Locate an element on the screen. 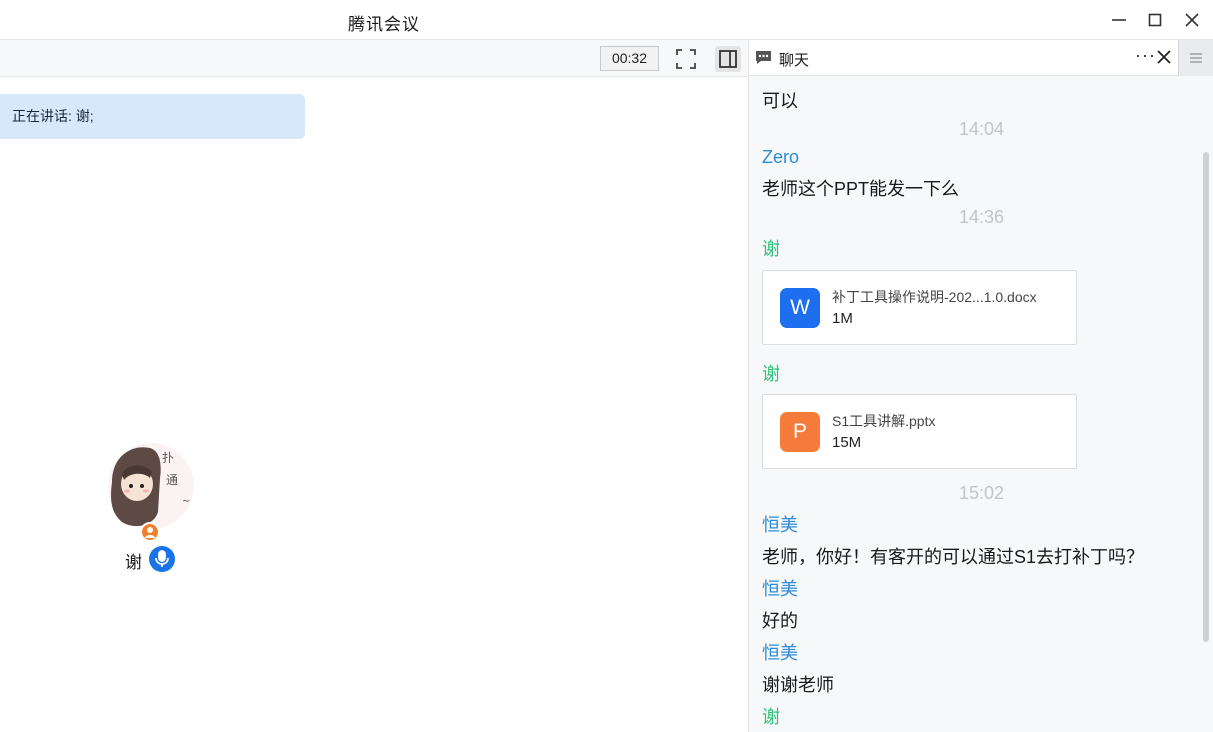 The height and width of the screenshot is (732, 1213). word-file-icon: W is located at coordinates (800, 308).